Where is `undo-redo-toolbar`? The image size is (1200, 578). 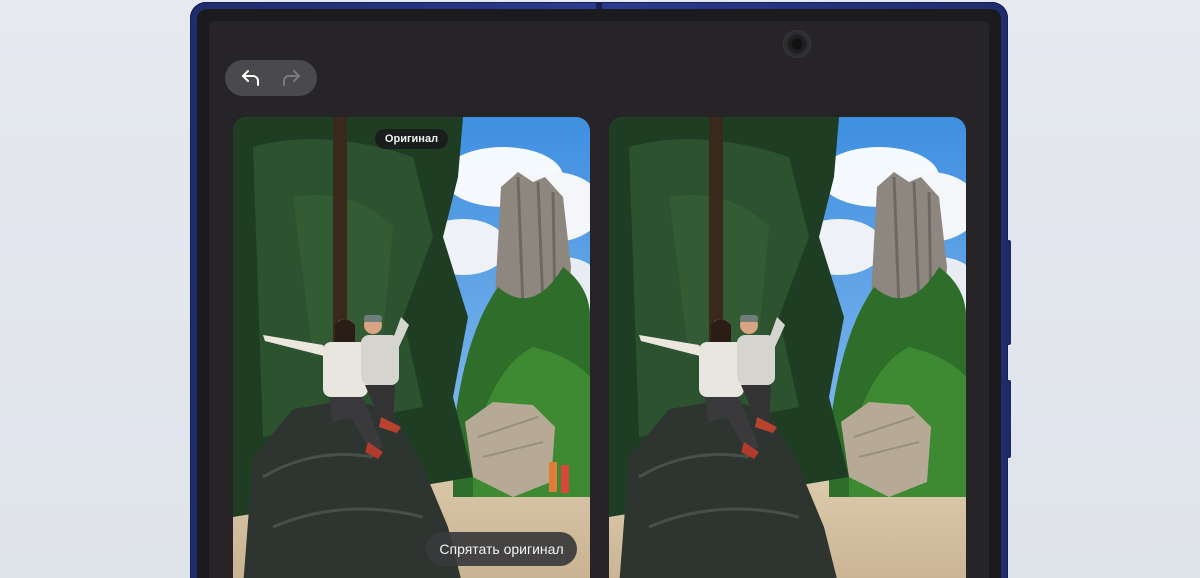 undo-redo-toolbar is located at coordinates (271, 78).